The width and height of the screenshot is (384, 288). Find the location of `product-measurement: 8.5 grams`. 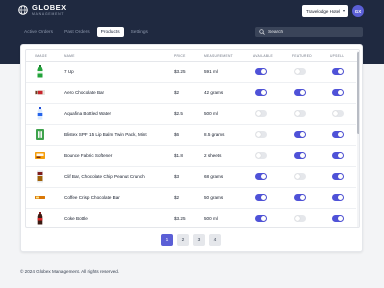

product-measurement: 8.5 grams is located at coordinates (214, 134).